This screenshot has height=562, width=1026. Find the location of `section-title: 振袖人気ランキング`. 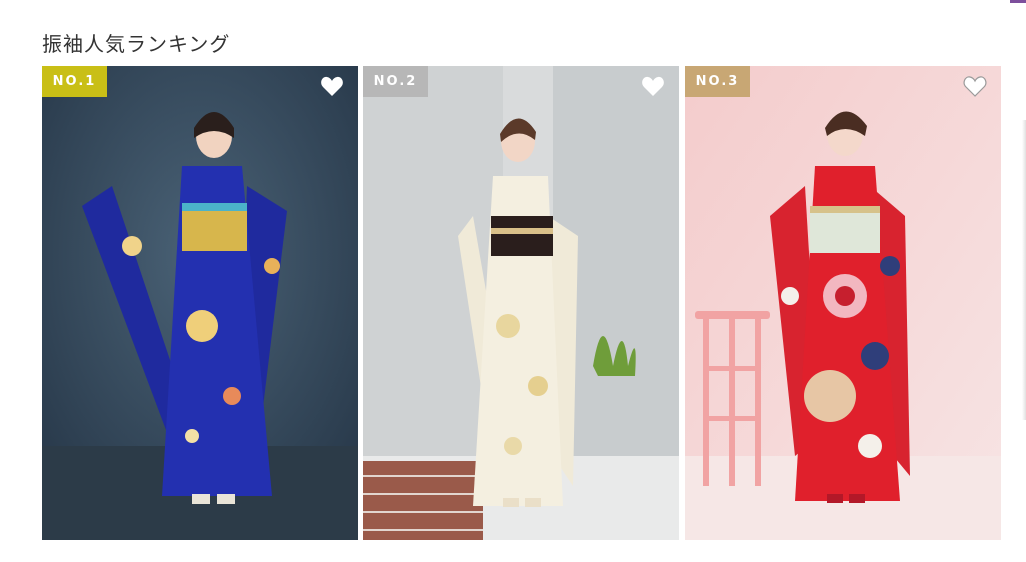

section-title: 振袖人気ランキング is located at coordinates (136, 43).